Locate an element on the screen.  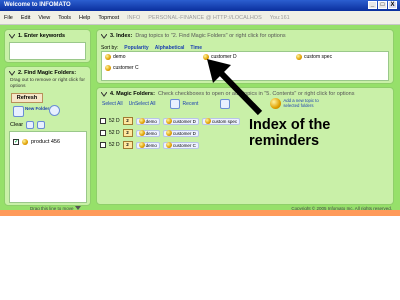
folder-label: product 456 is located at coordinates (46, 142).